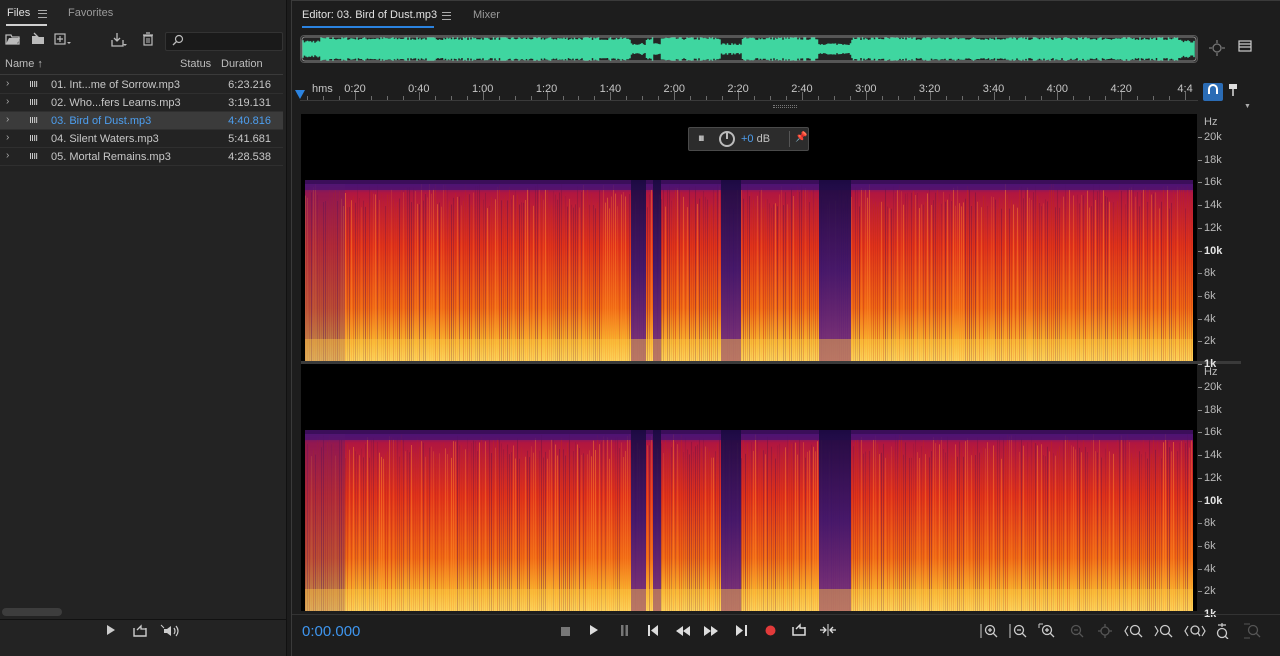 This screenshot has height=656, width=1280. I want to click on snap-toggle-button, so click(1213, 92).